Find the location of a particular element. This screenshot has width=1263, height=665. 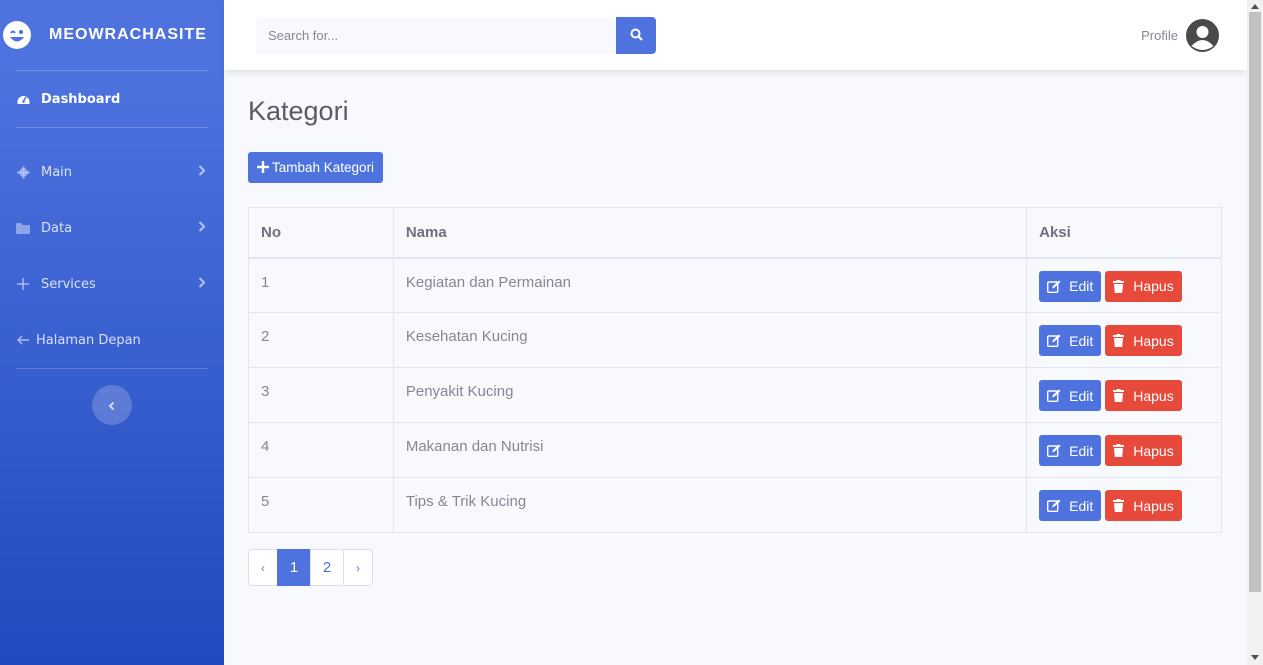

search-button is located at coordinates (636, 35).